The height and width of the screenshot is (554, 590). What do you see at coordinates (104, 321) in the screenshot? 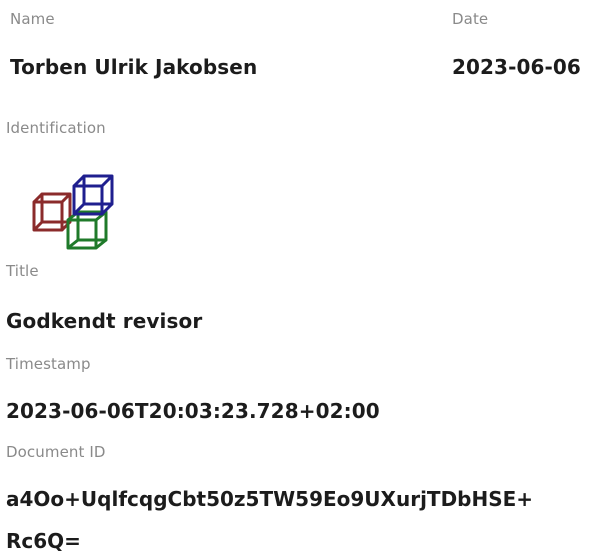
I see `title-value: Godkendt revisor` at bounding box center [104, 321].